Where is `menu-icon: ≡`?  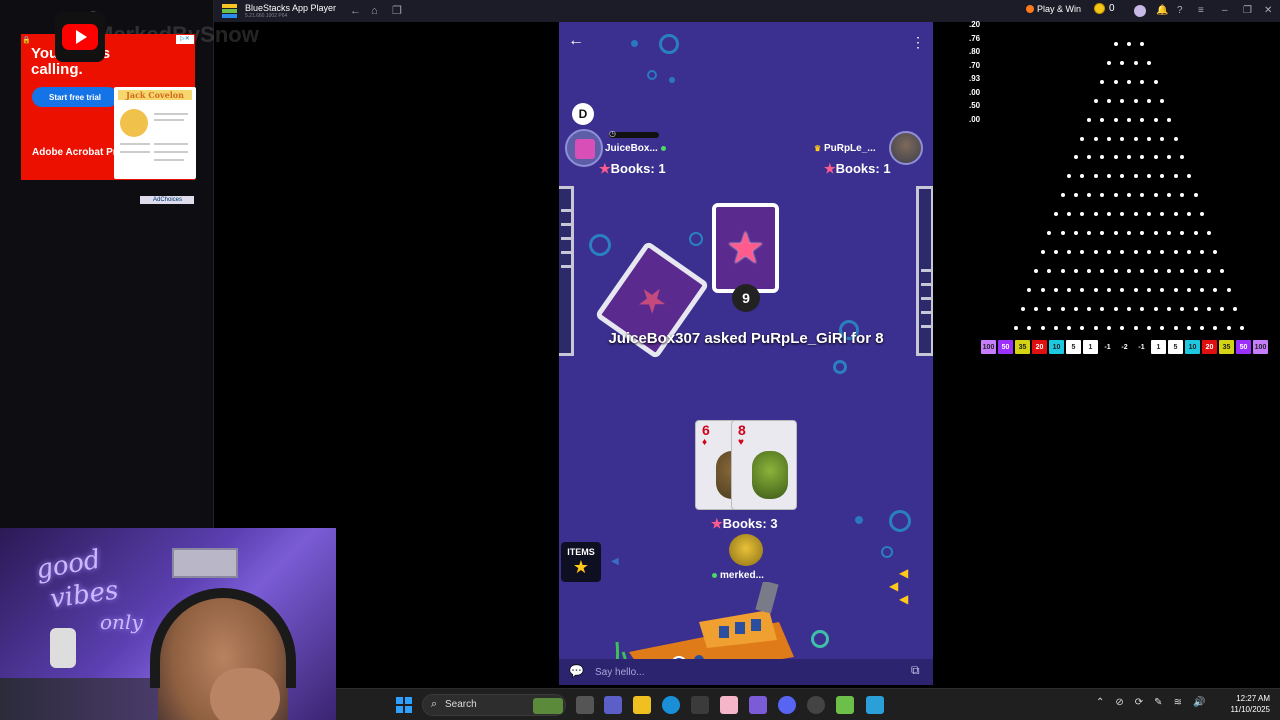
menu-icon: ≡ is located at coordinates (1201, 11).